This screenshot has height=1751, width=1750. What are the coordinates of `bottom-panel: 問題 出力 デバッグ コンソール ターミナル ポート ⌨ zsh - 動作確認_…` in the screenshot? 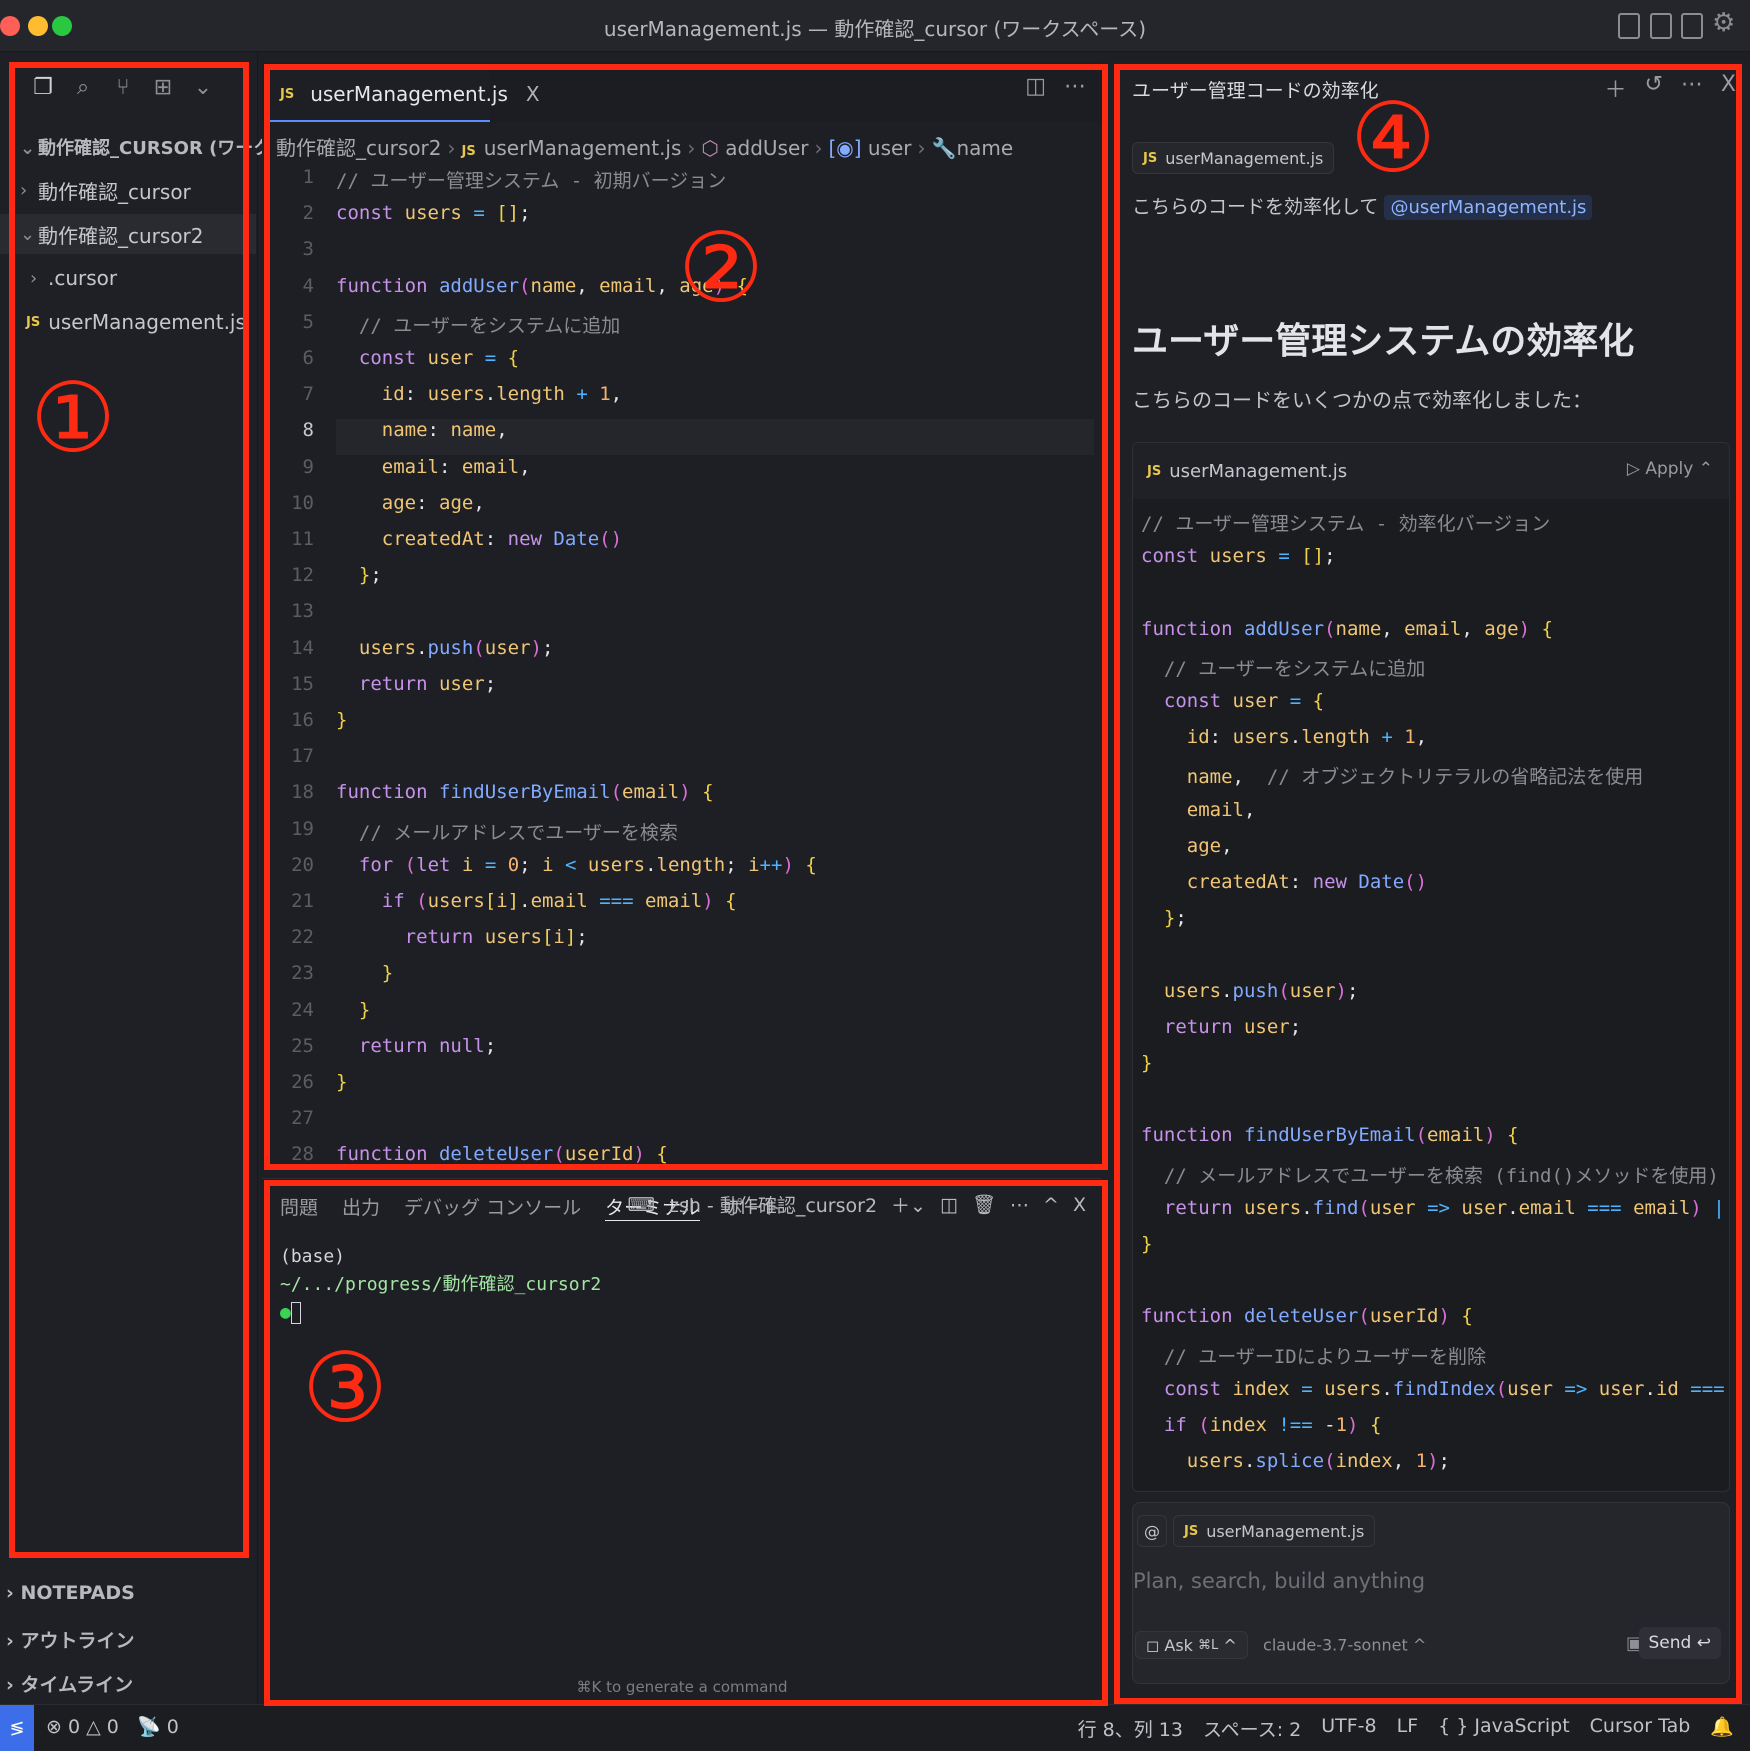 It's located at (682, 1441).